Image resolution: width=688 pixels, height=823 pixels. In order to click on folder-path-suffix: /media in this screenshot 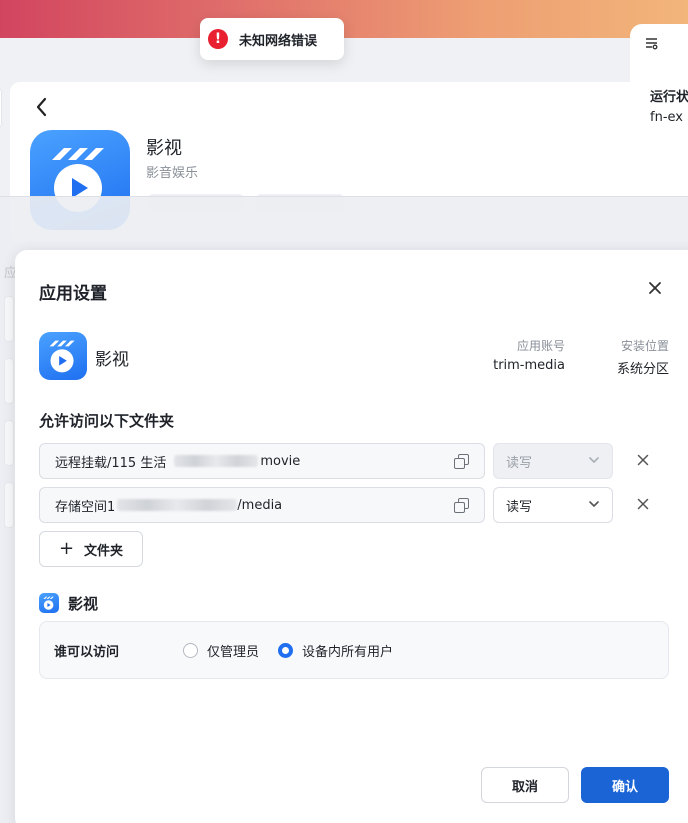, I will do `click(260, 505)`.